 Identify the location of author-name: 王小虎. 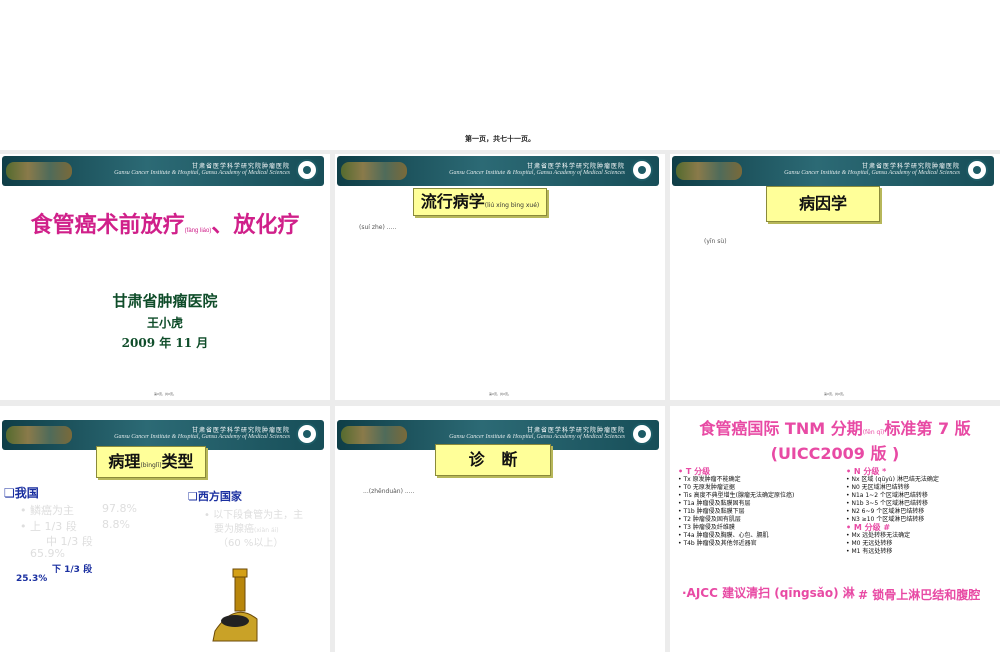
(164, 323).